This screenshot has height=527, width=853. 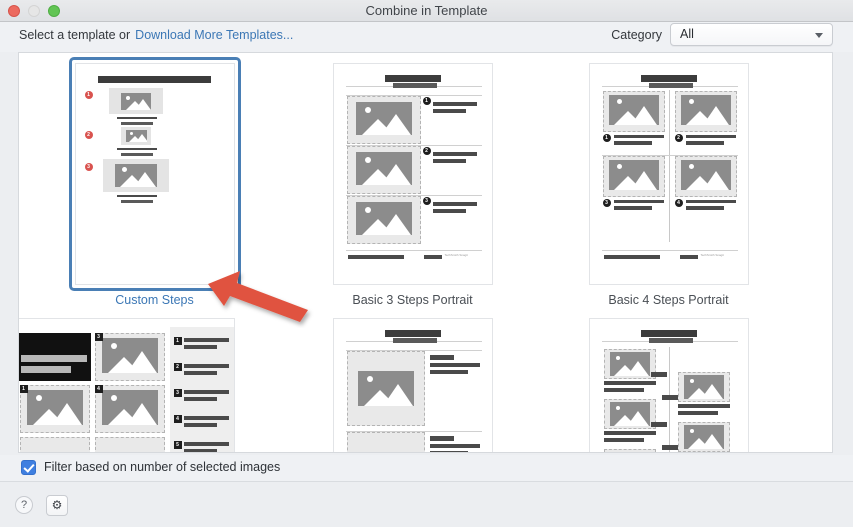 What do you see at coordinates (24, 505) in the screenshot?
I see `help-icon: ?` at bounding box center [24, 505].